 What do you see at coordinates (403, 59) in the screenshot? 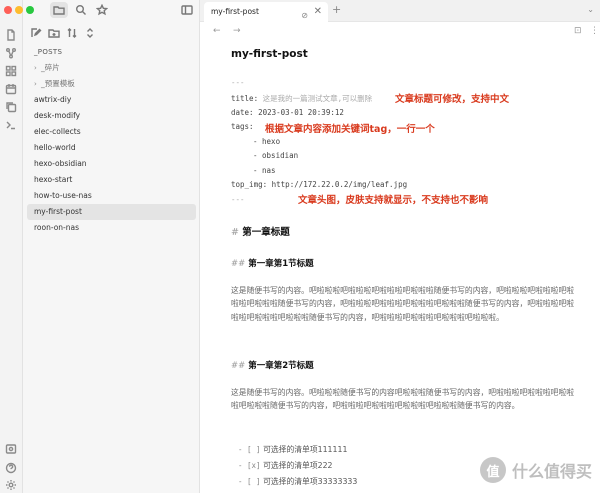
I see `note-title: my-first-post` at bounding box center [403, 59].